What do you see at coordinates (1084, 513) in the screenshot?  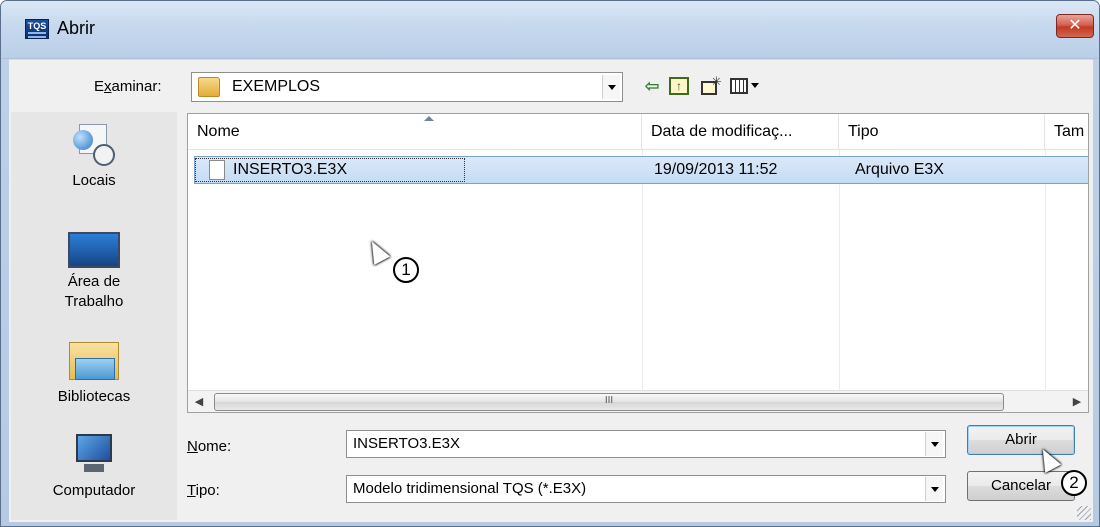 I see `resize-grip-icon` at bounding box center [1084, 513].